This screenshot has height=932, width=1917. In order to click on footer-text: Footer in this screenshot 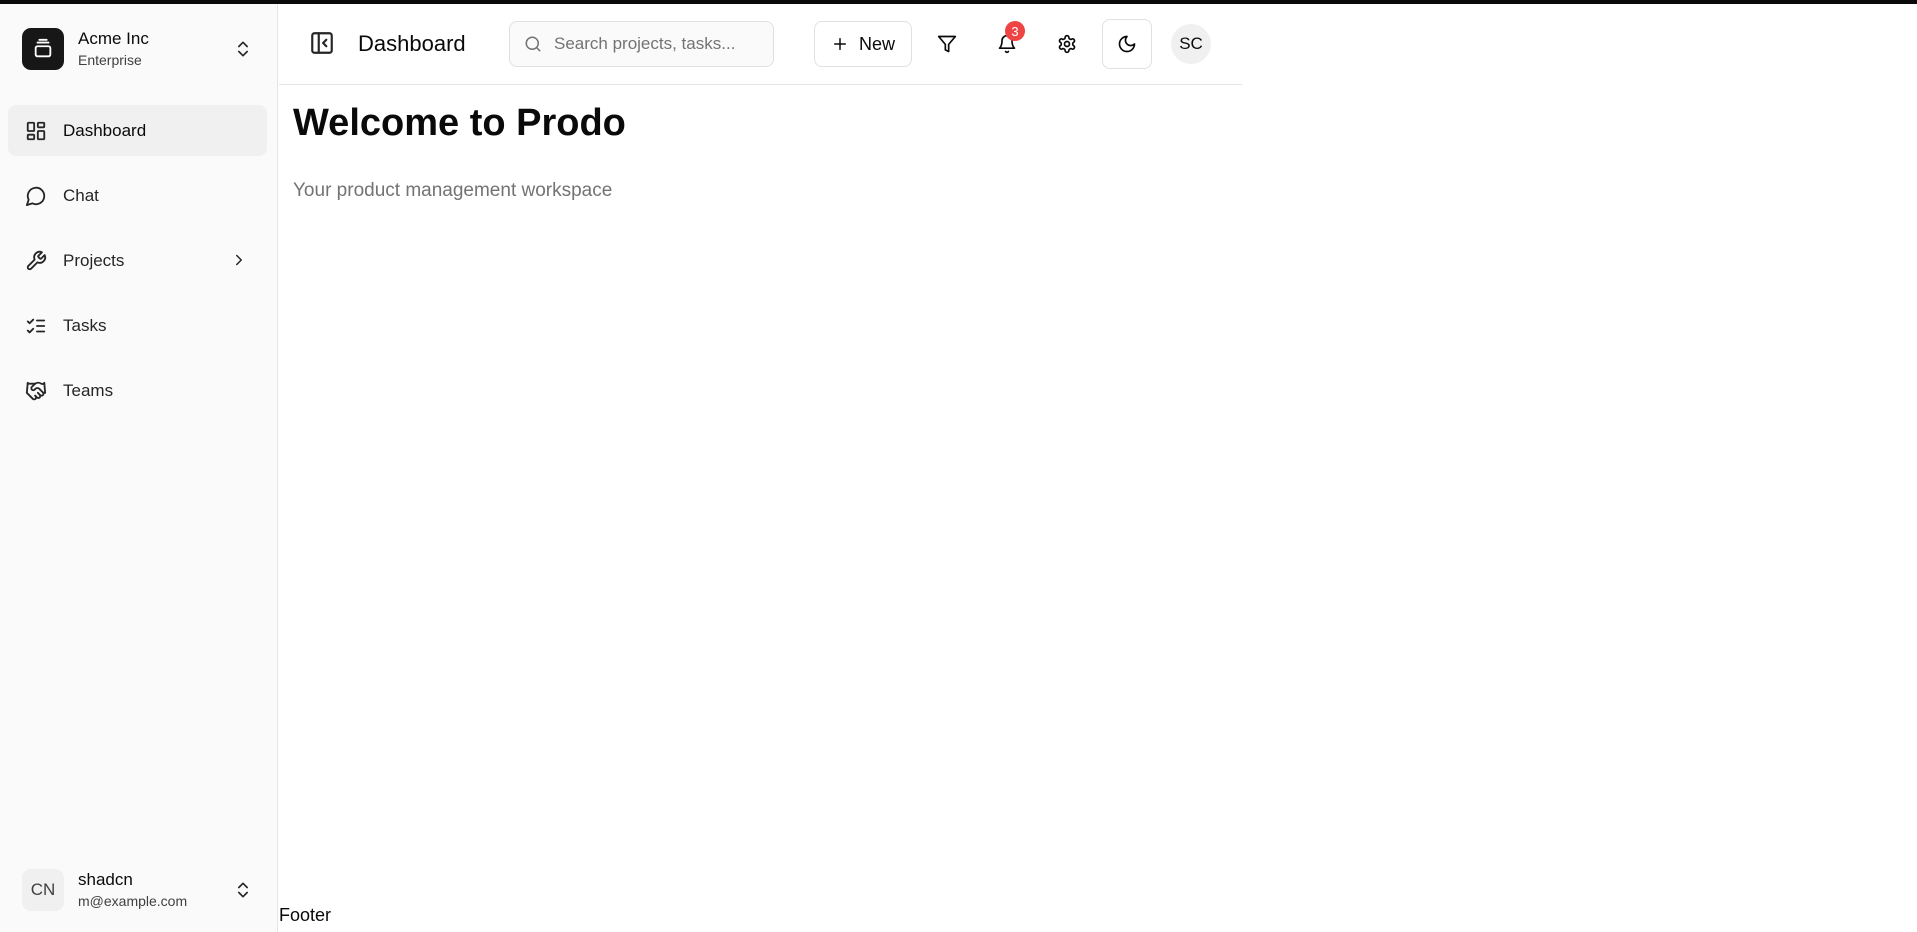, I will do `click(305, 915)`.